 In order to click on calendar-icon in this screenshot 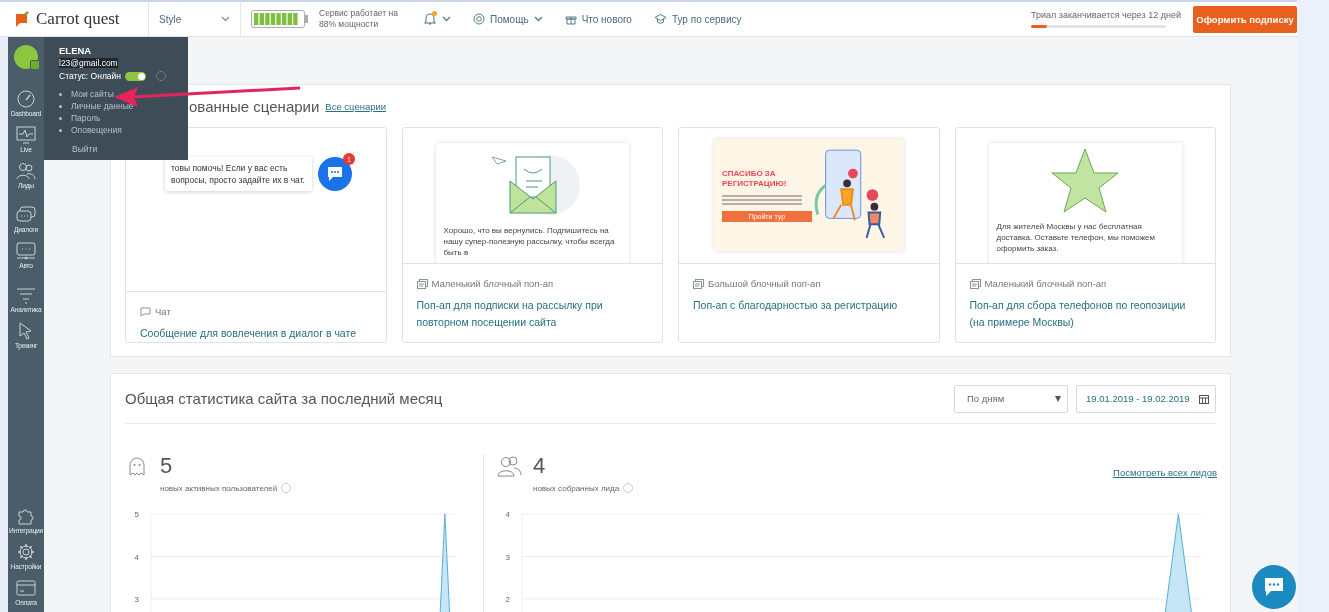, I will do `click(1204, 398)`.